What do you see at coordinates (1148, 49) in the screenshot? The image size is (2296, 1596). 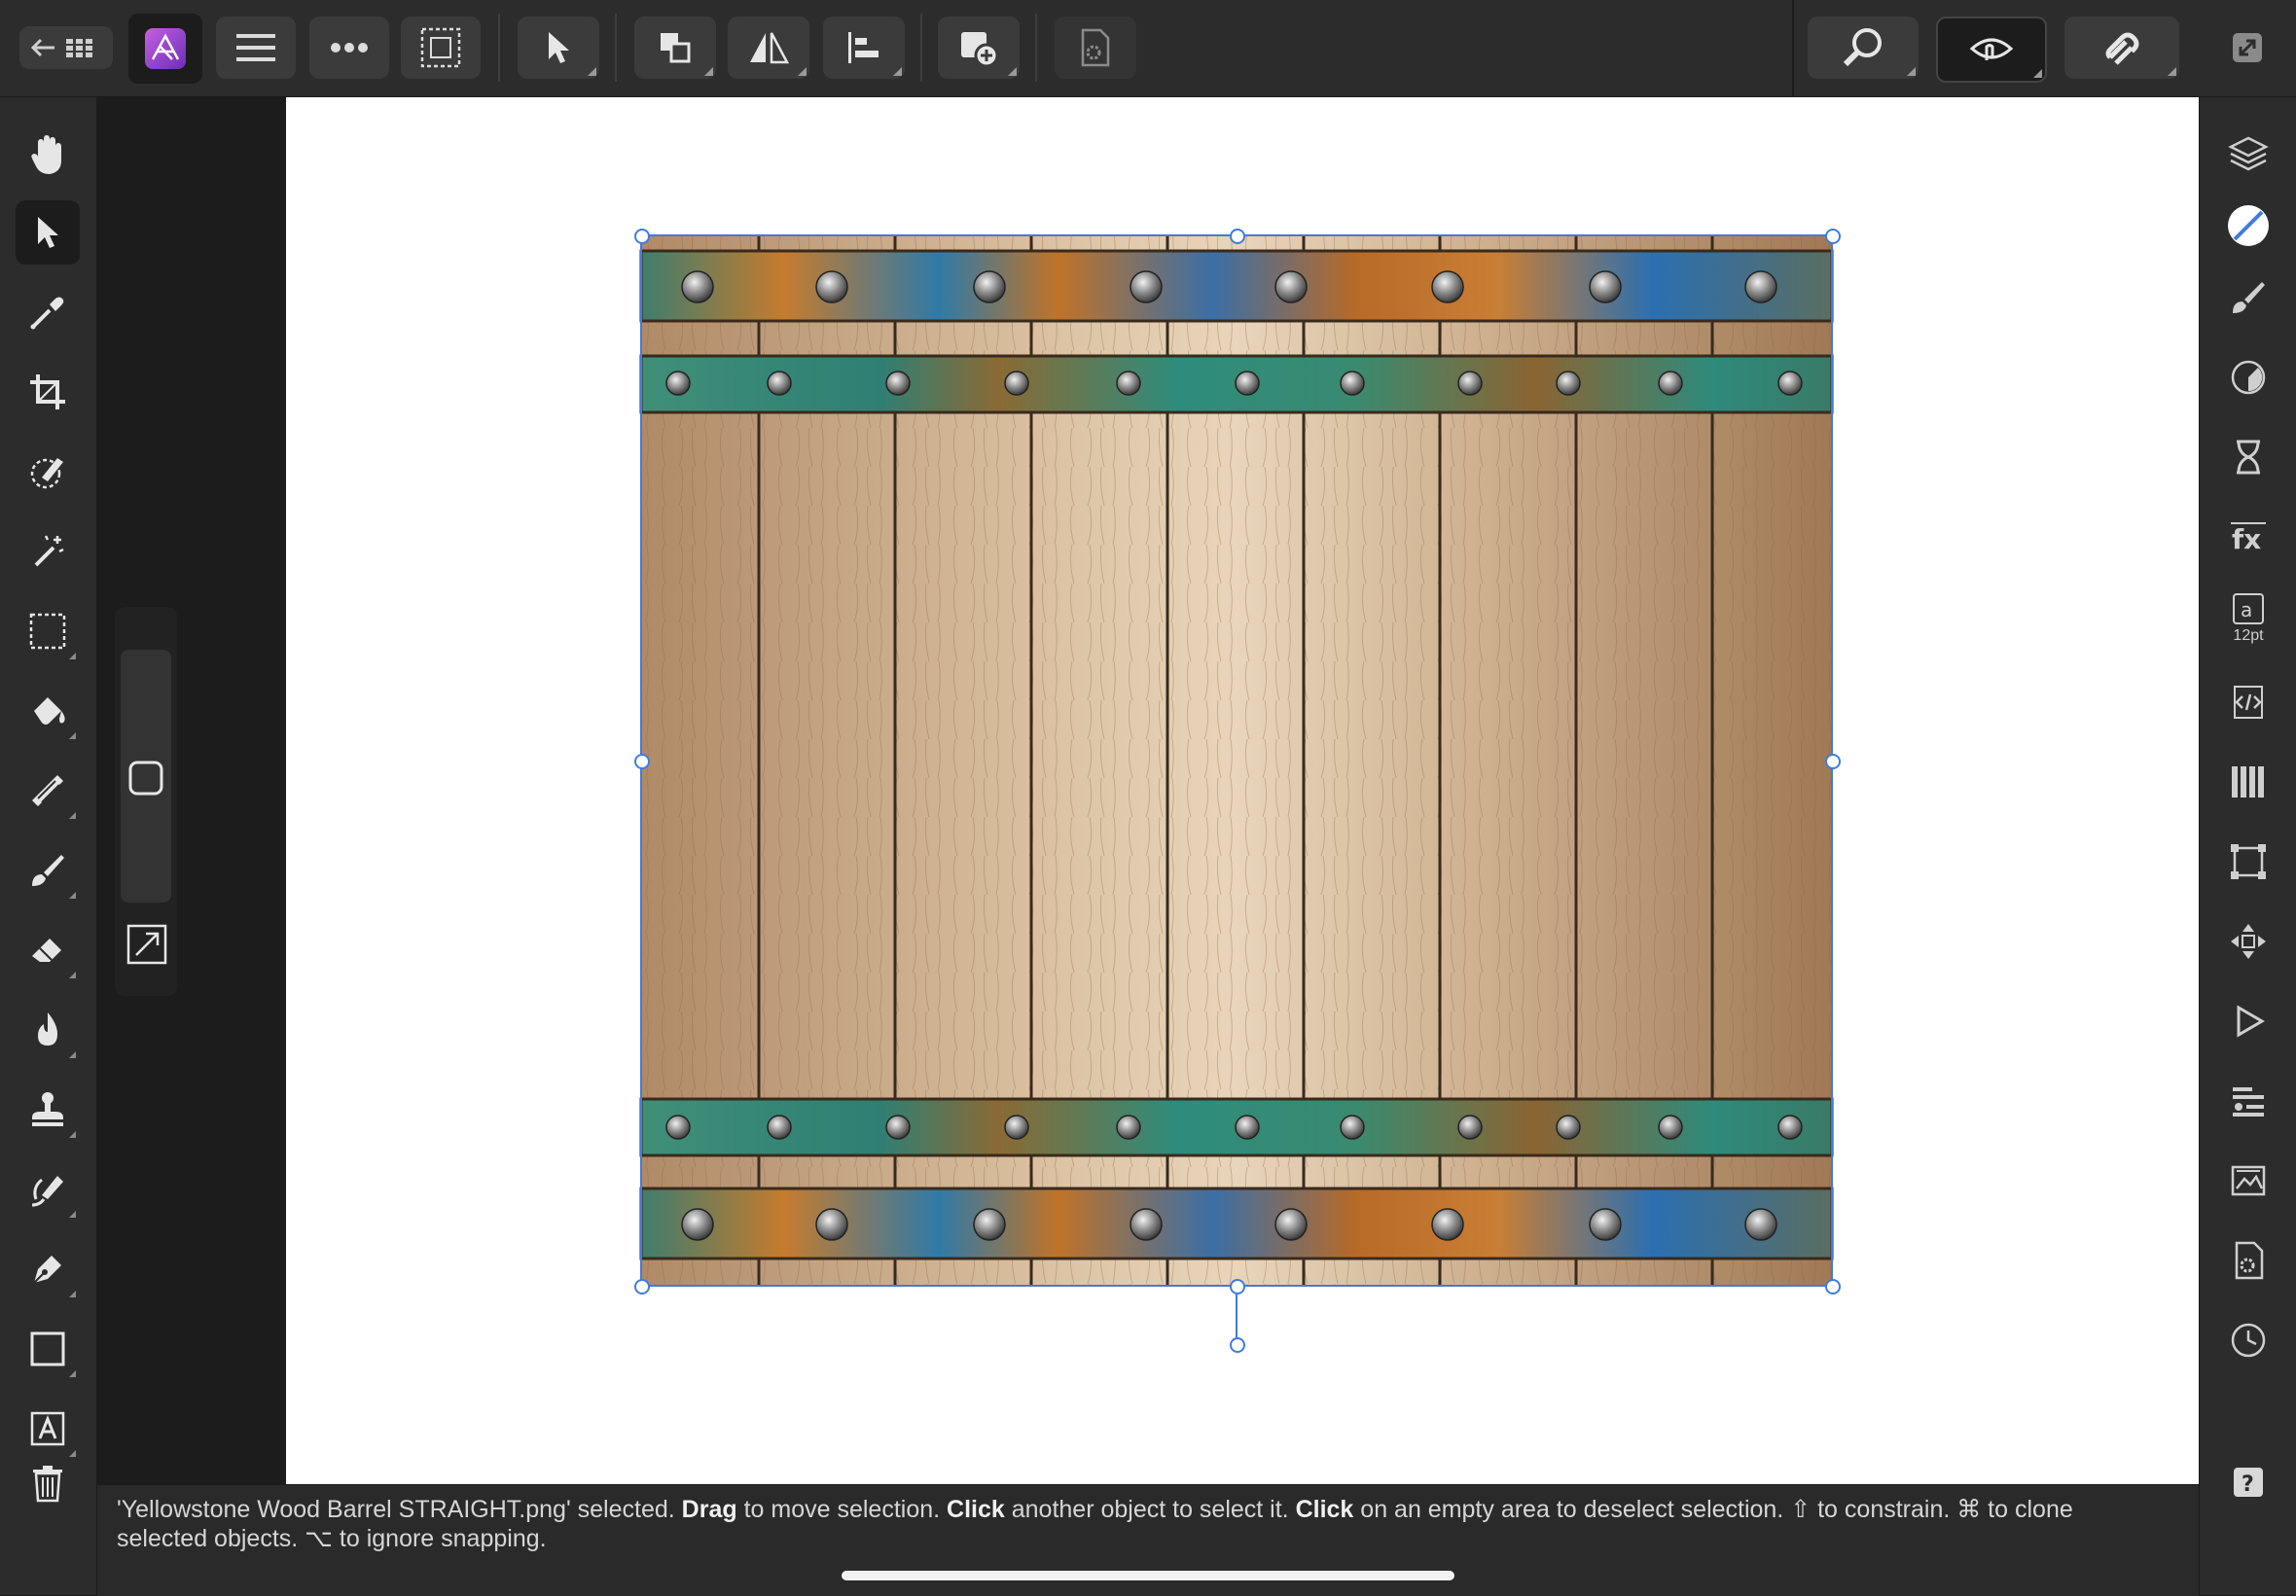 I see `top-toolbar` at bounding box center [1148, 49].